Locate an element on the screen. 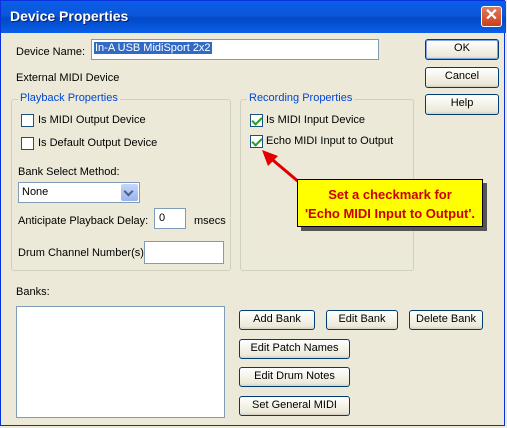 The width and height of the screenshot is (507, 428). callout-line-1: Set a checkmark for is located at coordinates (390, 194).